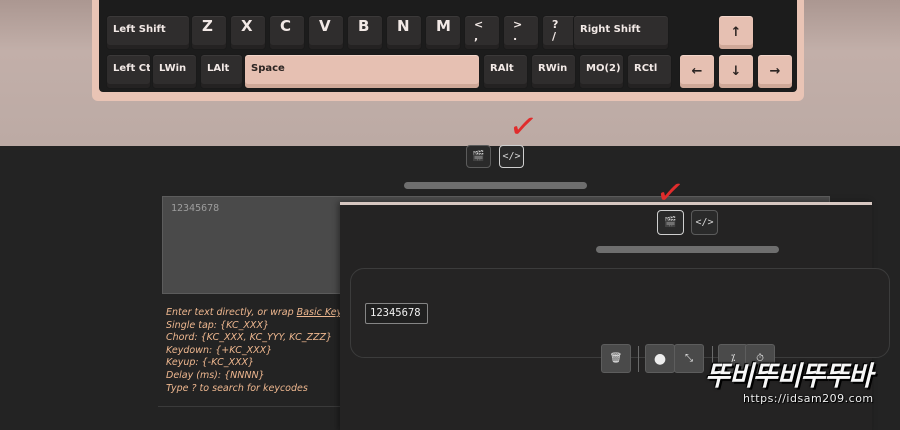 The image size is (900, 430). Describe the element at coordinates (219, 350) in the screenshot. I see `help-line: Keydown: {+KC_XXX}` at that location.